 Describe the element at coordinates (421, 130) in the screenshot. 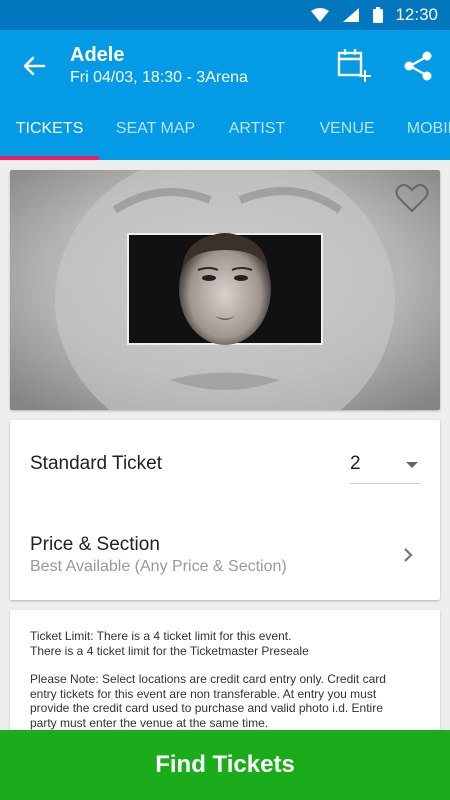

I see `tab-mobile: MOBILE` at that location.